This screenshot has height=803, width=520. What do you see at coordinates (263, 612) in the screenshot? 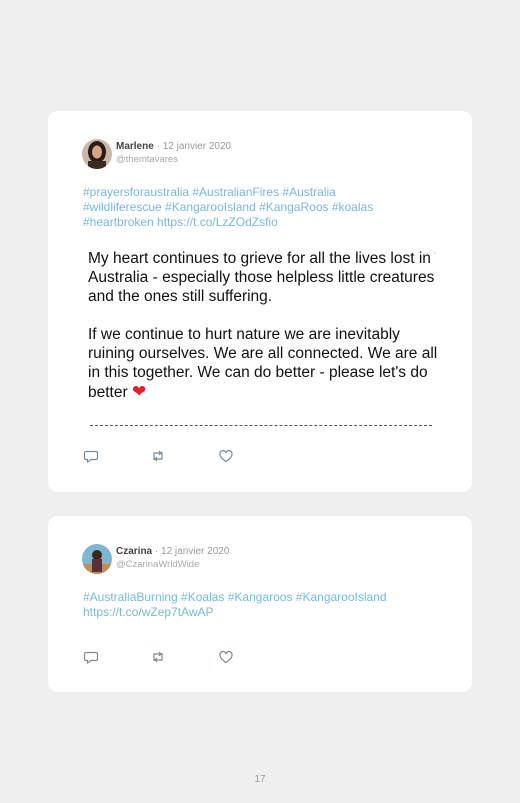
I see `tweet-text-line: https://t.co/wZep7tAwAP` at bounding box center [263, 612].